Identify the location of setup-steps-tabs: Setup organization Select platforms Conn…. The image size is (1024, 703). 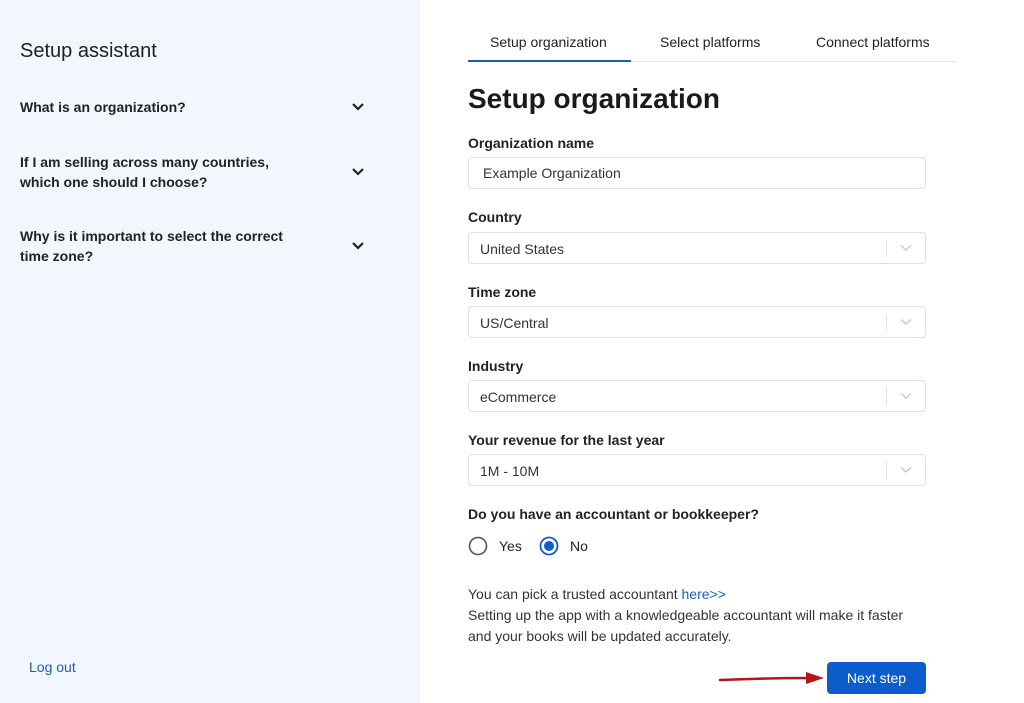
(712, 31).